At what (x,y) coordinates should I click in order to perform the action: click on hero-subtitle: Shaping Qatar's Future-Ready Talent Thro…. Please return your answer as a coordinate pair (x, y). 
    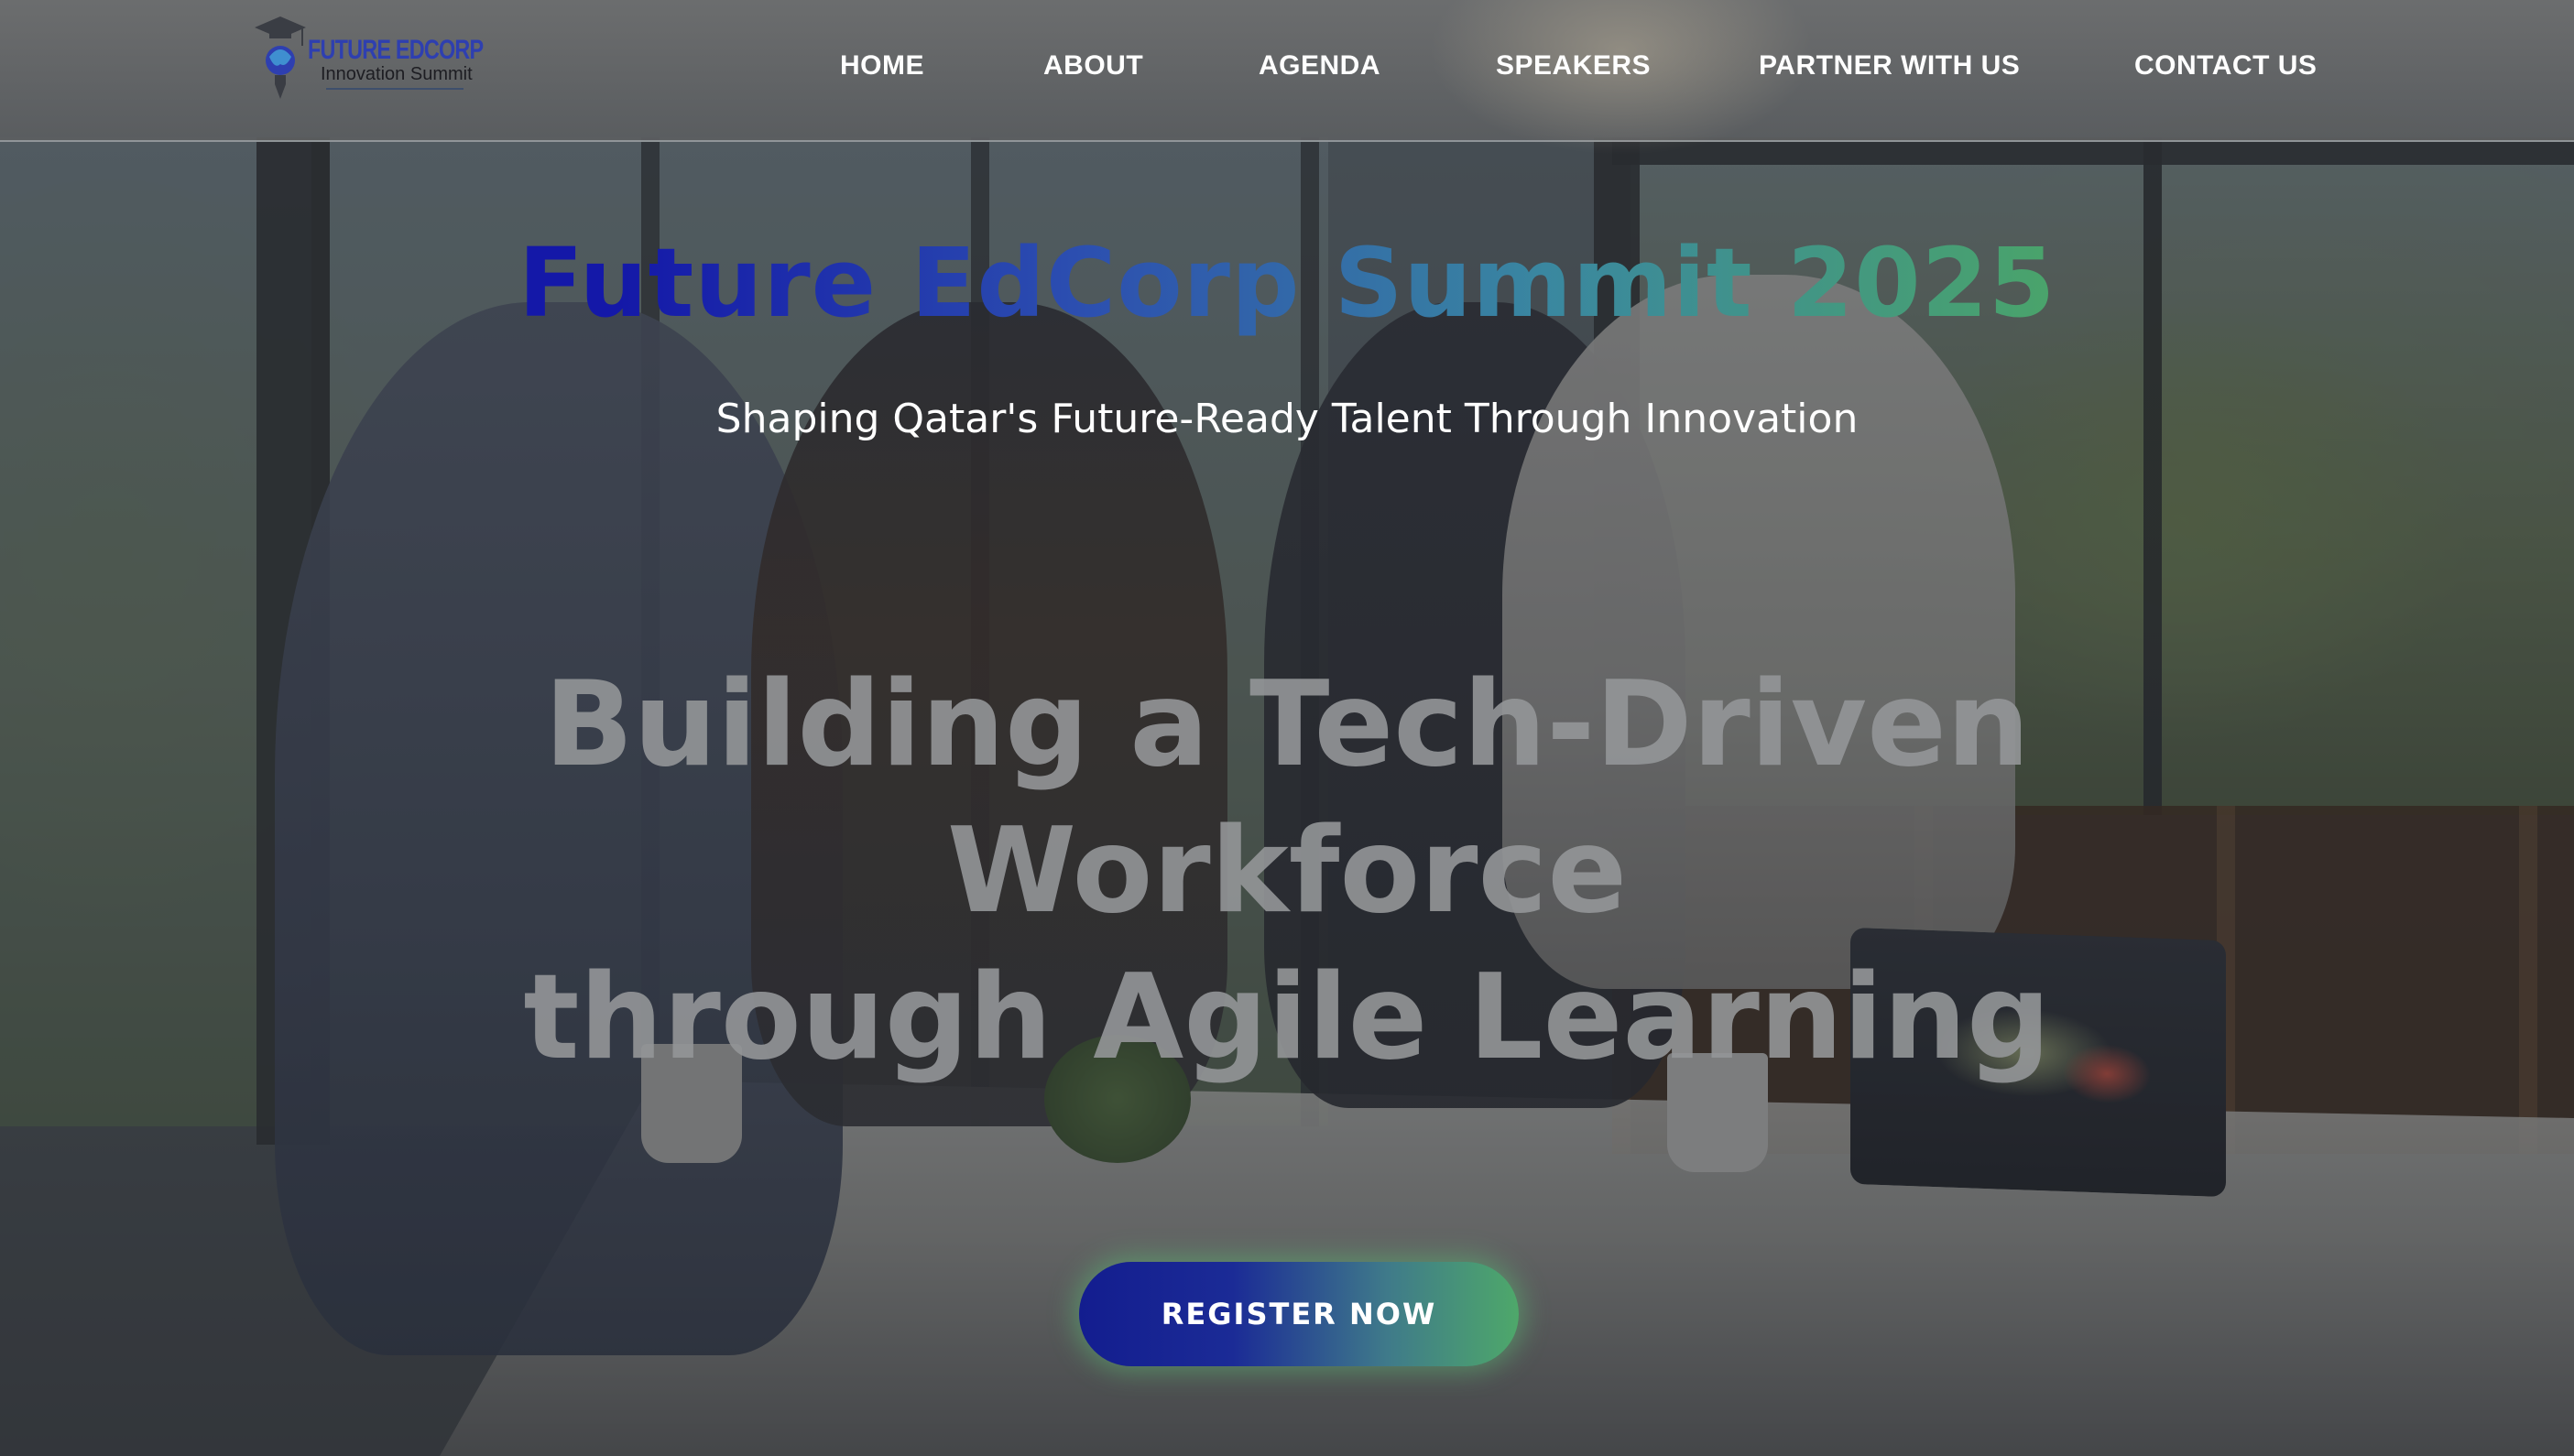
    Looking at the image, I should click on (1287, 419).